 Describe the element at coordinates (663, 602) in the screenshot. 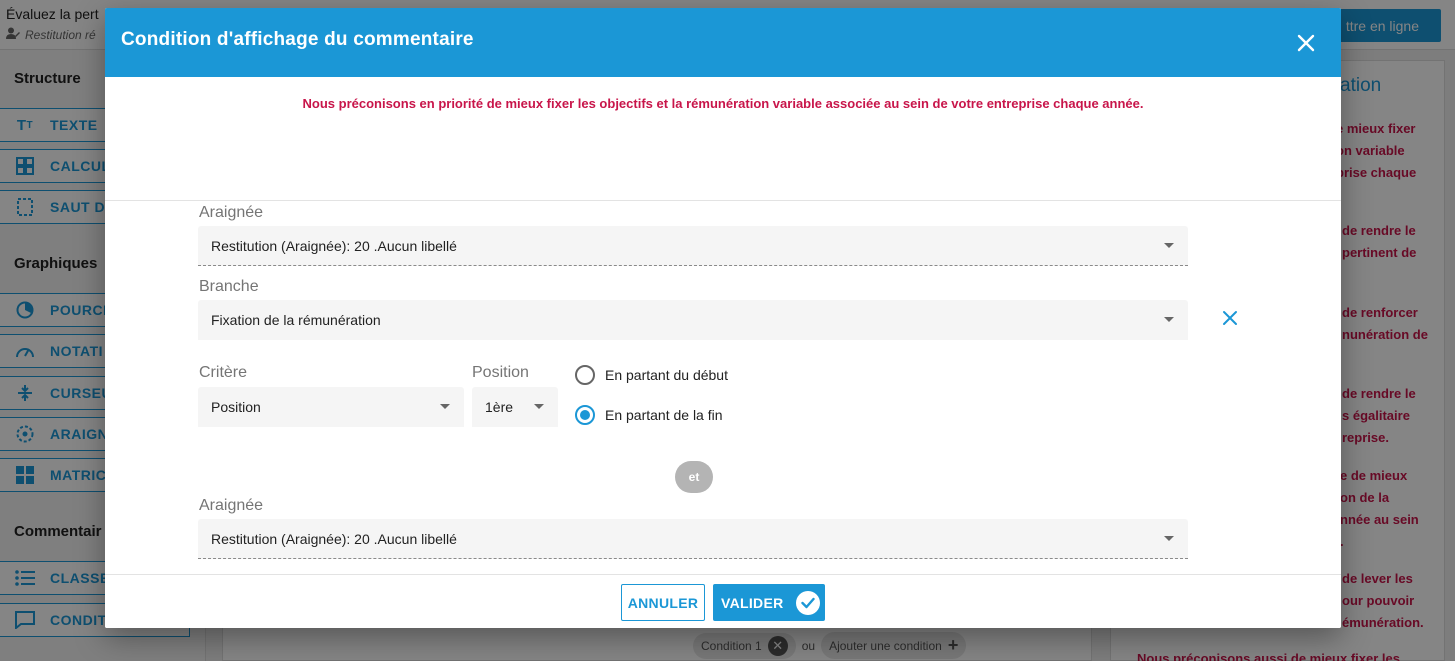

I see `cancel-button: ANNULER` at that location.